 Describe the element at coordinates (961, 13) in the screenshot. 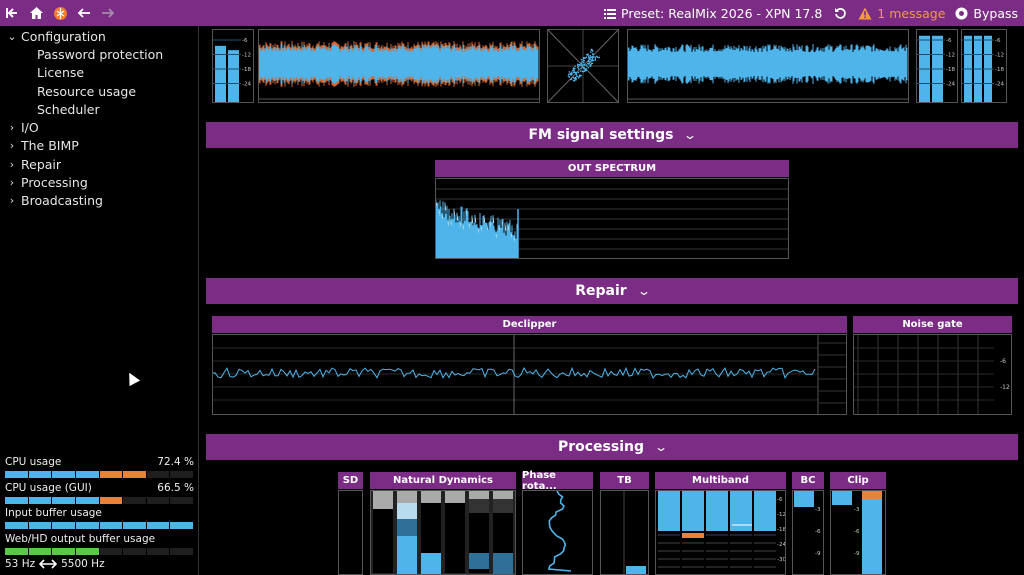

I see `bypass-icon` at that location.